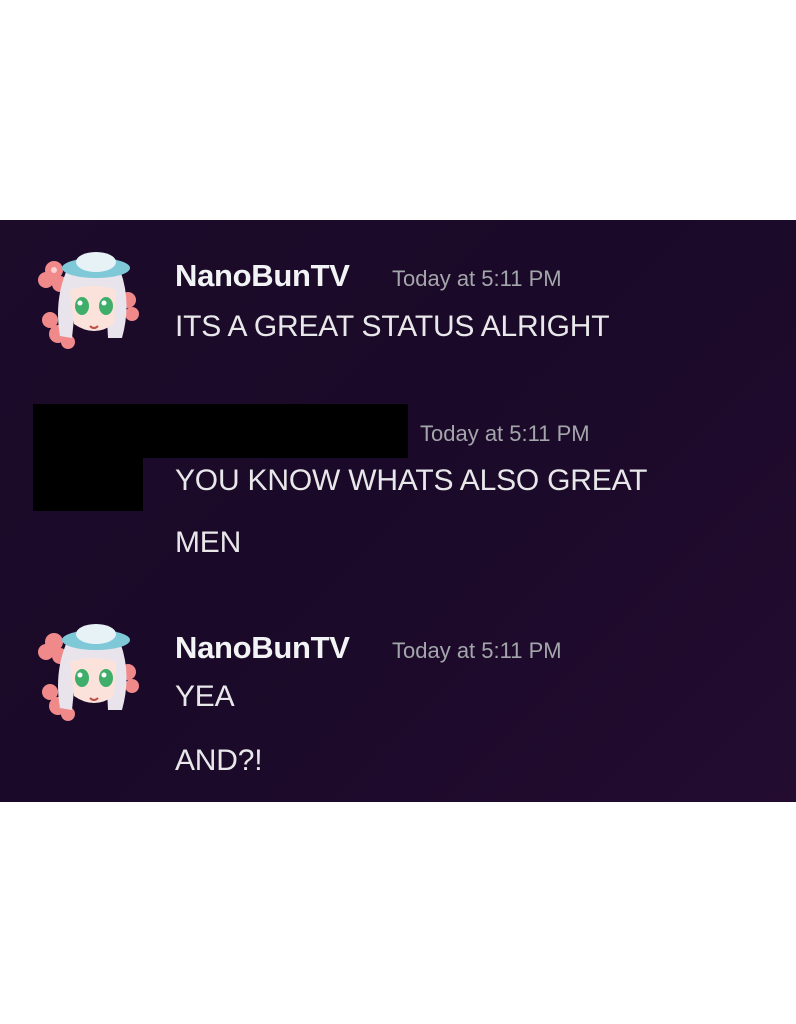 The width and height of the screenshot is (796, 1024). I want to click on message-text: AND?!, so click(219, 760).